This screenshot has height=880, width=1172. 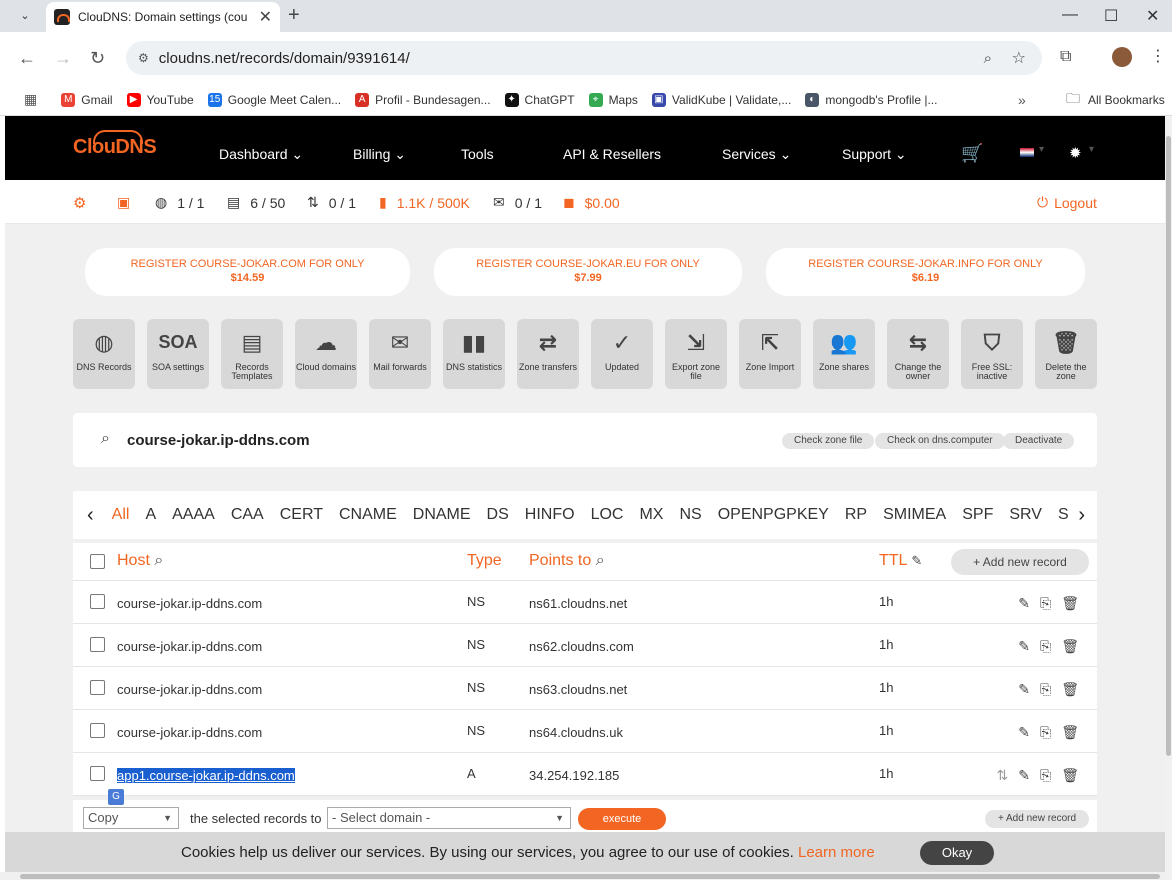 I want to click on settings-icon: ⚙, so click(x=79, y=203).